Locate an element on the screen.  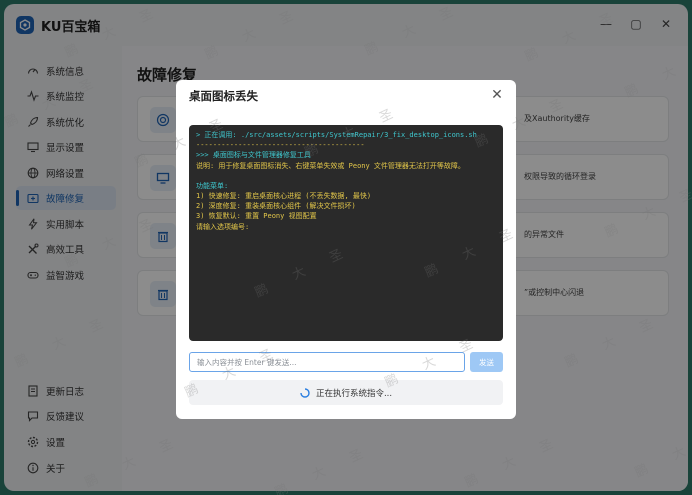
terminal-line: >>> 桌面图标与文件管理器修复工具 is located at coordinates (253, 155).